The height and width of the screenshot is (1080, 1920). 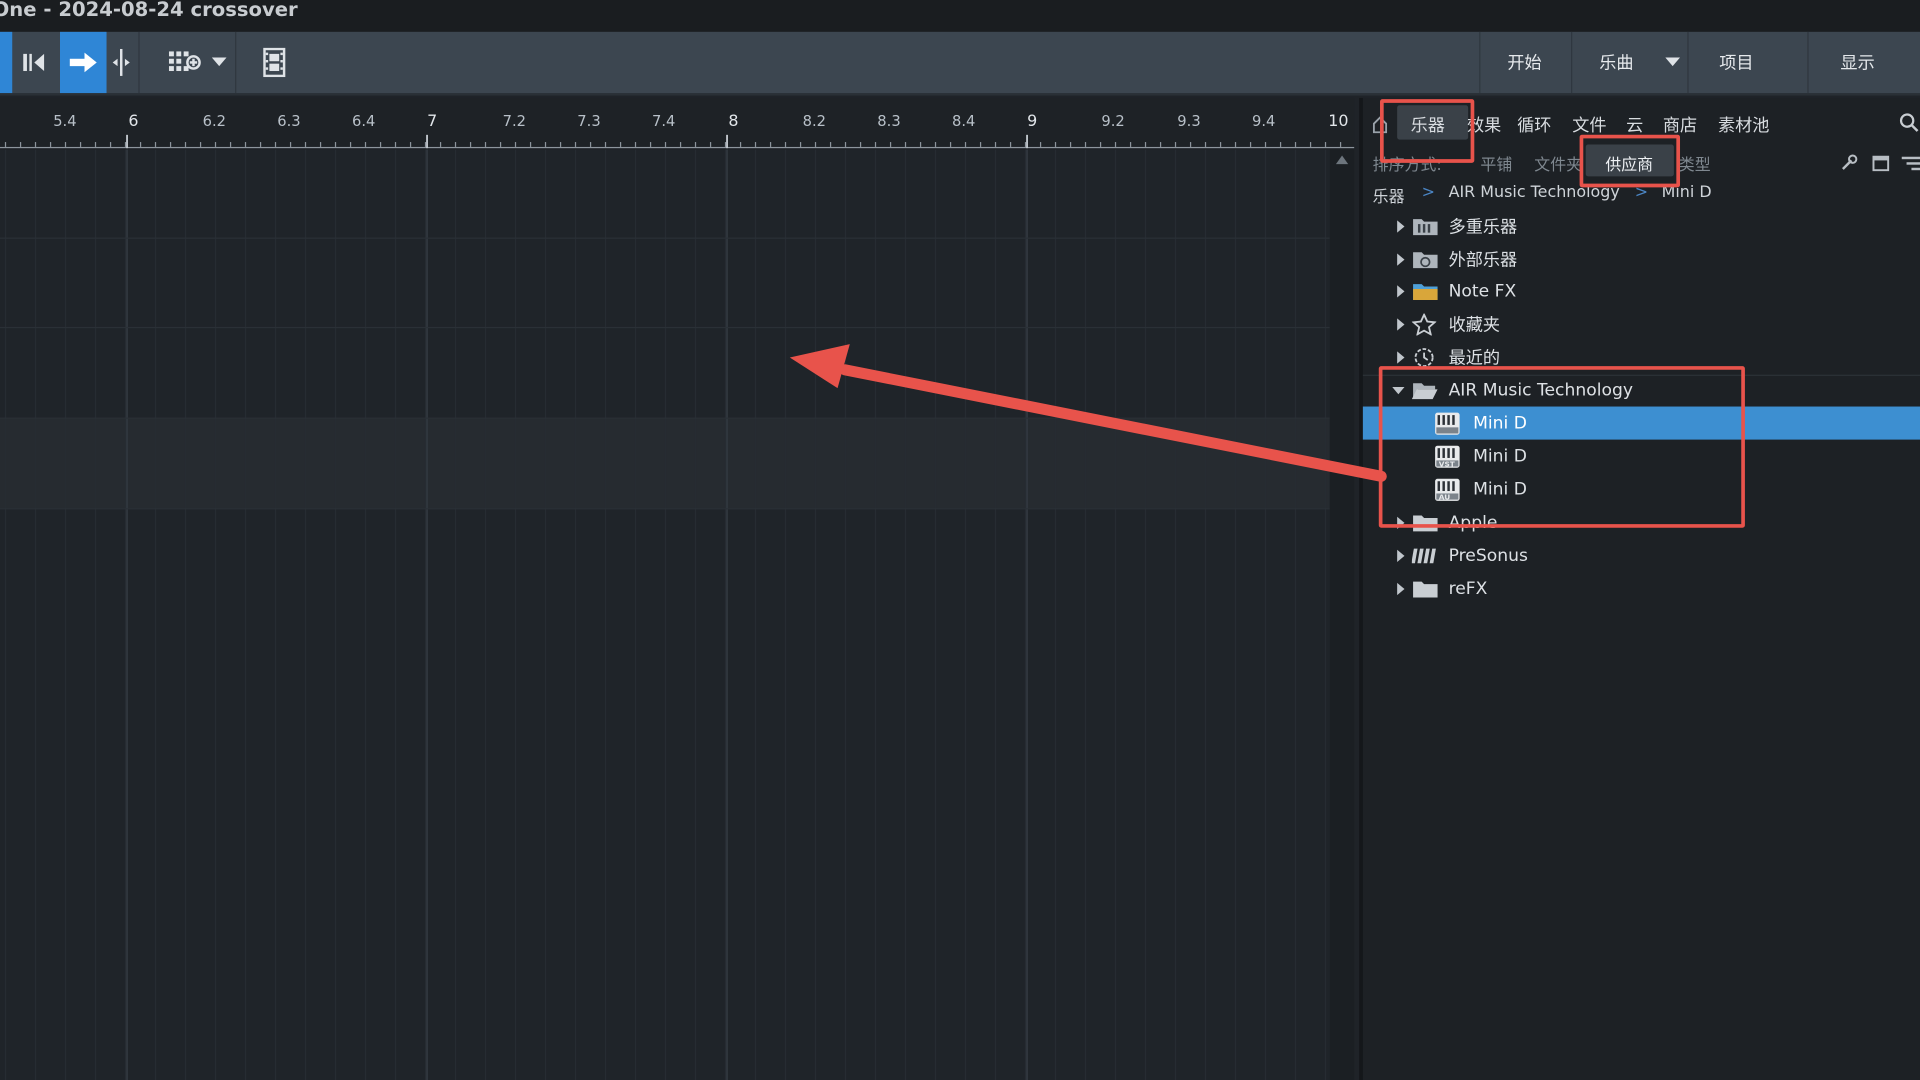 I want to click on annotation-arrow, so click(x=1088, y=413).